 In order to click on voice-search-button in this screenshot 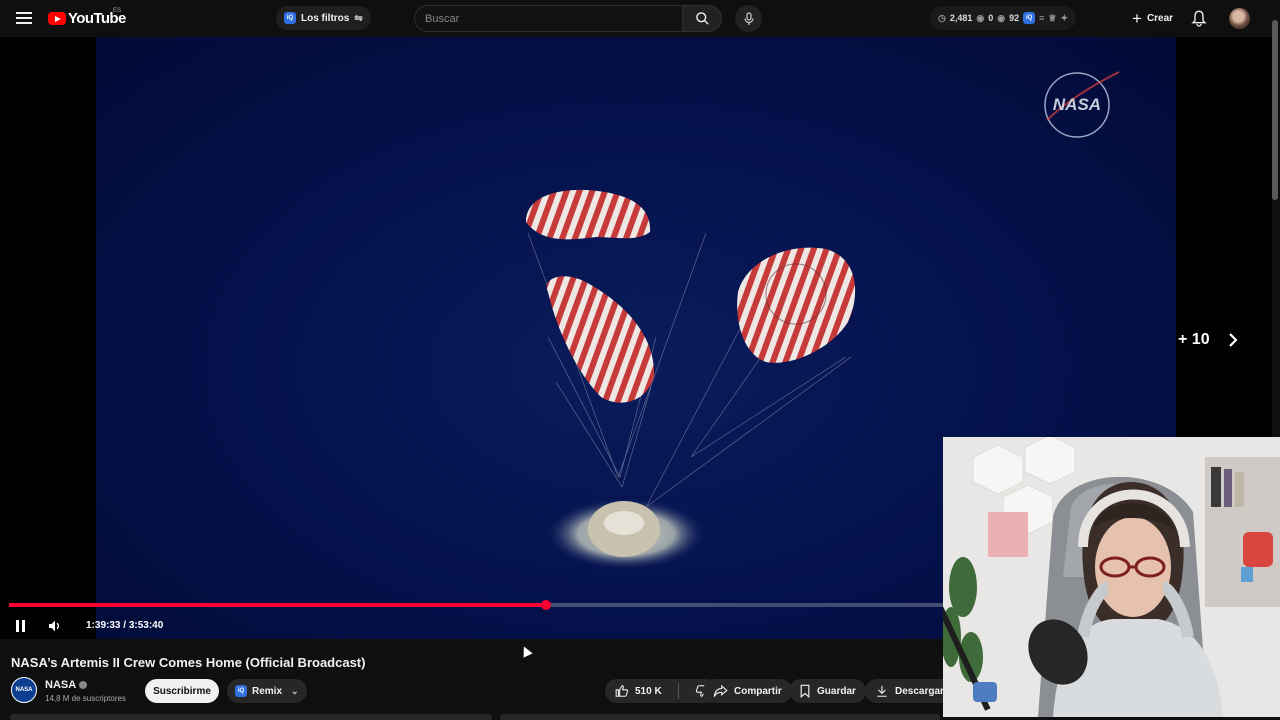, I will do `click(748, 18)`.